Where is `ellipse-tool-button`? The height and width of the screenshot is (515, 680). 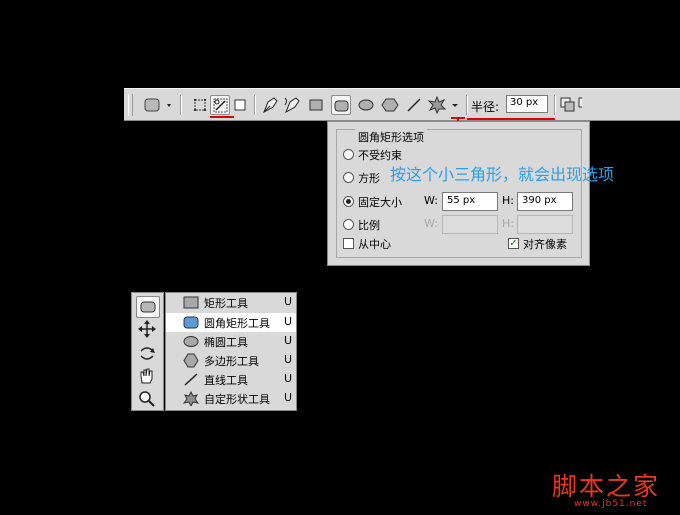
ellipse-tool-button is located at coordinates (366, 105).